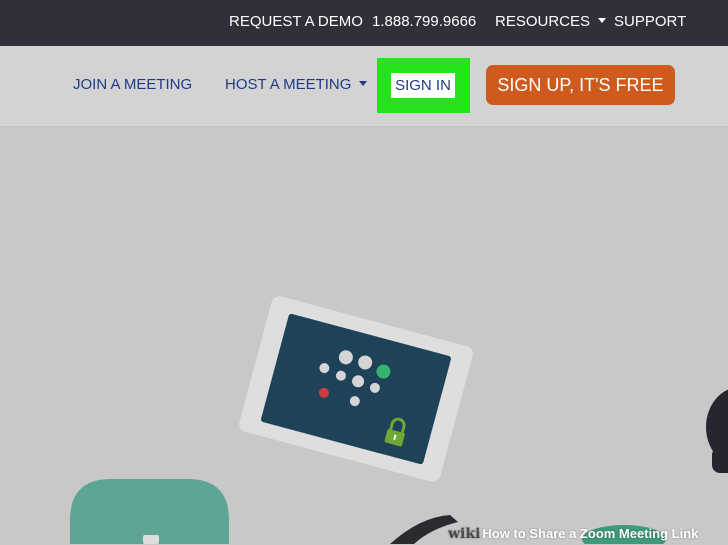  What do you see at coordinates (580, 85) in the screenshot?
I see `sign-up-button: SIGN UP, IT'S FREE` at bounding box center [580, 85].